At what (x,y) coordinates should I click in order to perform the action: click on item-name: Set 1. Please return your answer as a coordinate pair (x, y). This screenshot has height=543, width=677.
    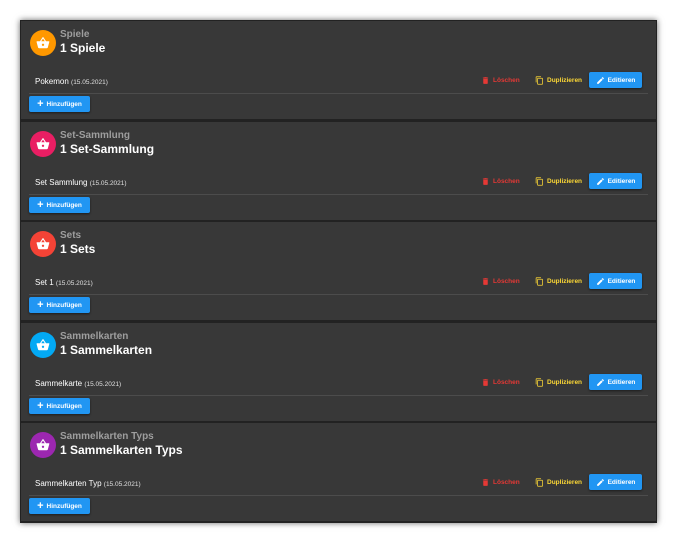
    Looking at the image, I should click on (44, 282).